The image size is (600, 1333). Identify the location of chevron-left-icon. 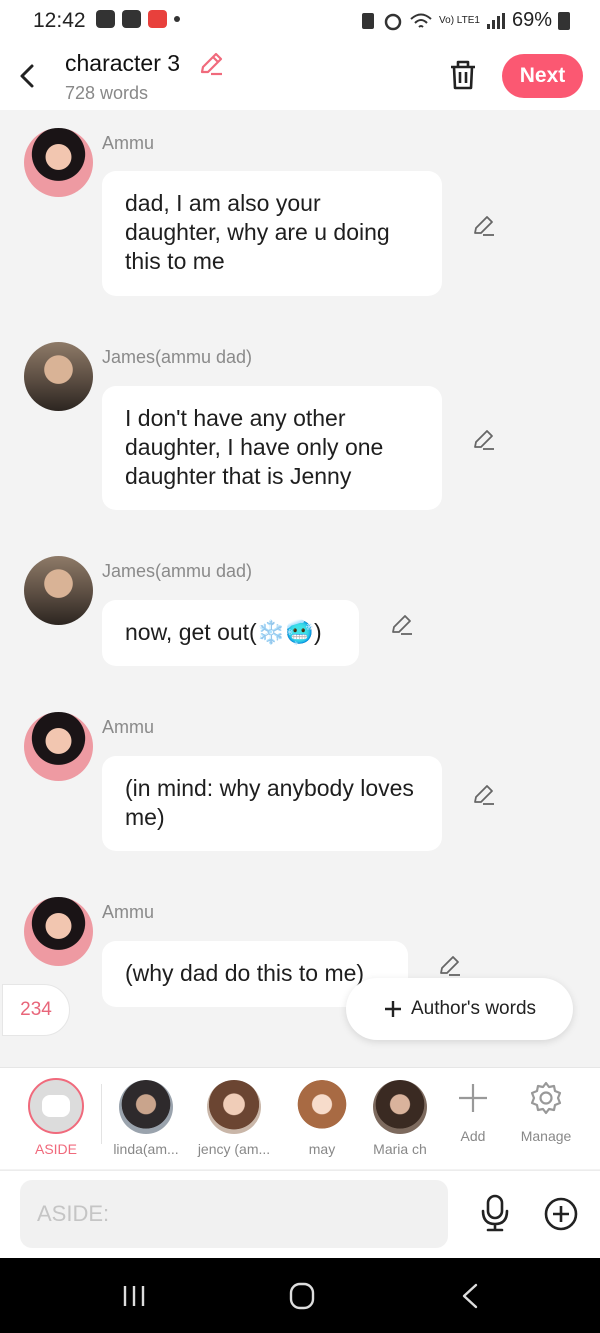
(27, 76).